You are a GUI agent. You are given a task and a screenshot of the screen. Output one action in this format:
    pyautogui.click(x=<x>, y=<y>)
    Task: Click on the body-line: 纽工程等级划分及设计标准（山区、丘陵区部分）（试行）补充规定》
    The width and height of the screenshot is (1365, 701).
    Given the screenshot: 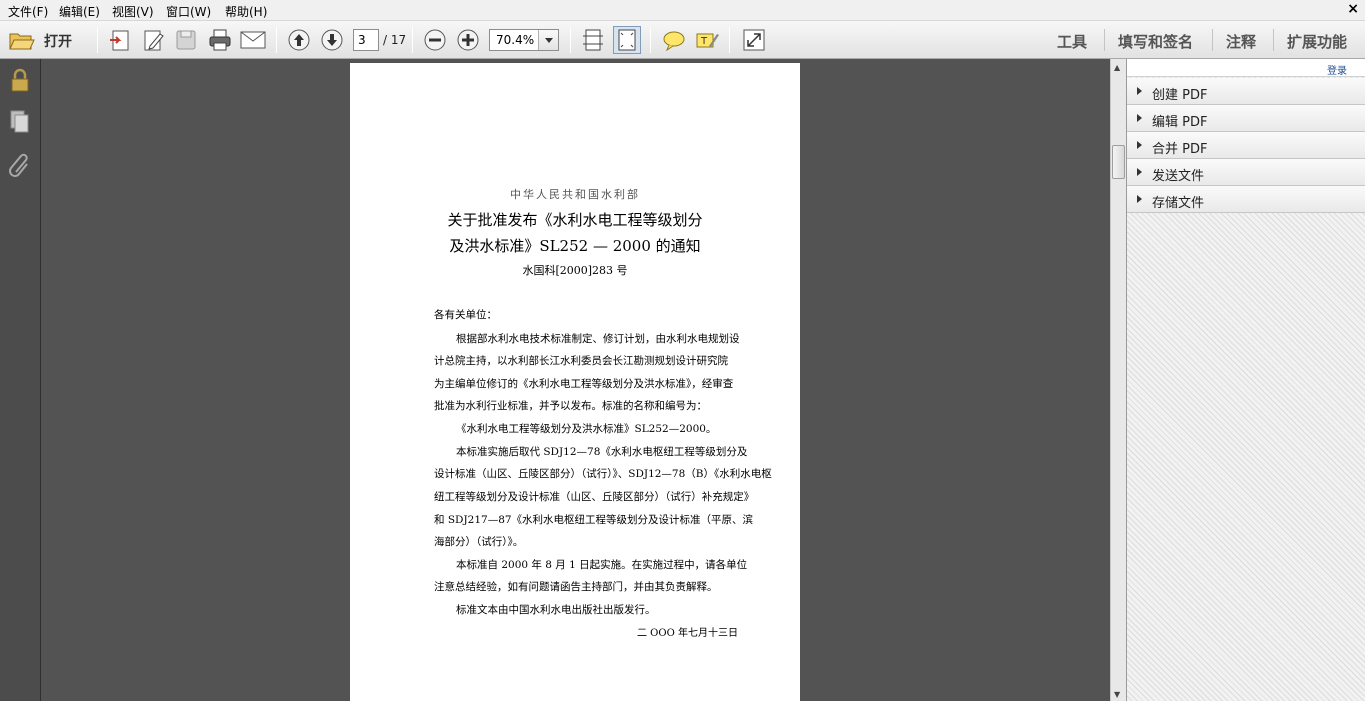 What is the action you would take?
    pyautogui.click(x=594, y=497)
    